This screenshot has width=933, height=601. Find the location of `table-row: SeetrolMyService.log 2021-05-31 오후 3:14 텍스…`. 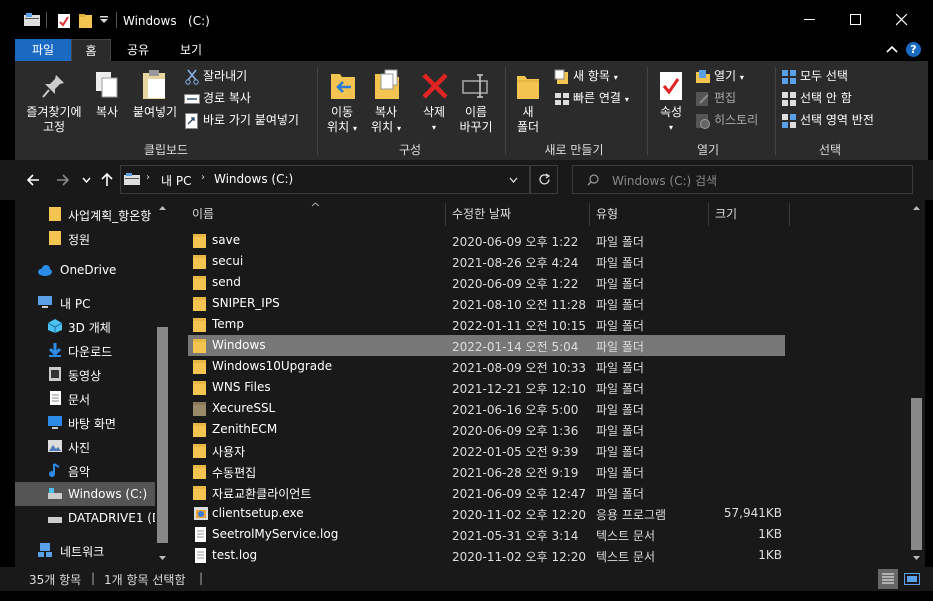

table-row: SeetrolMyService.log 2021-05-31 오후 3:14 텍스… is located at coordinates (486, 534).